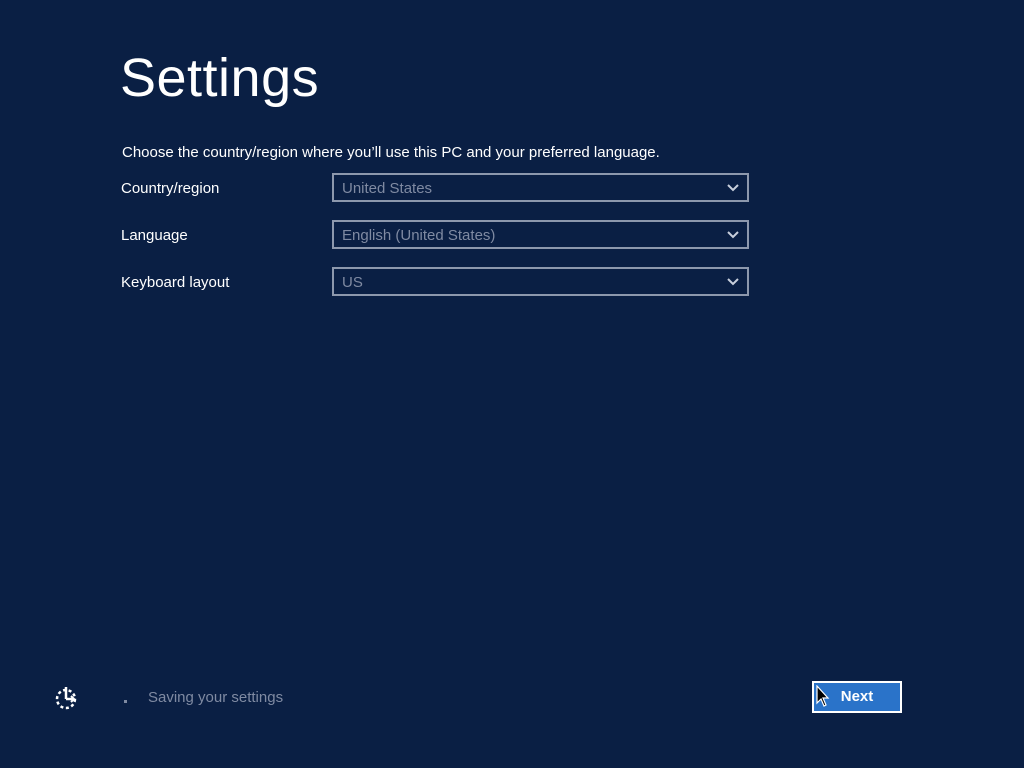 The width and height of the screenshot is (1024, 768). Describe the element at coordinates (125, 701) in the screenshot. I see `progress-dot` at that location.